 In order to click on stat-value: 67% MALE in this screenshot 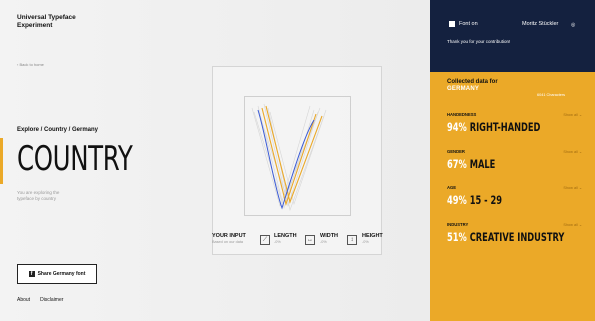, I will do `click(495, 164)`.